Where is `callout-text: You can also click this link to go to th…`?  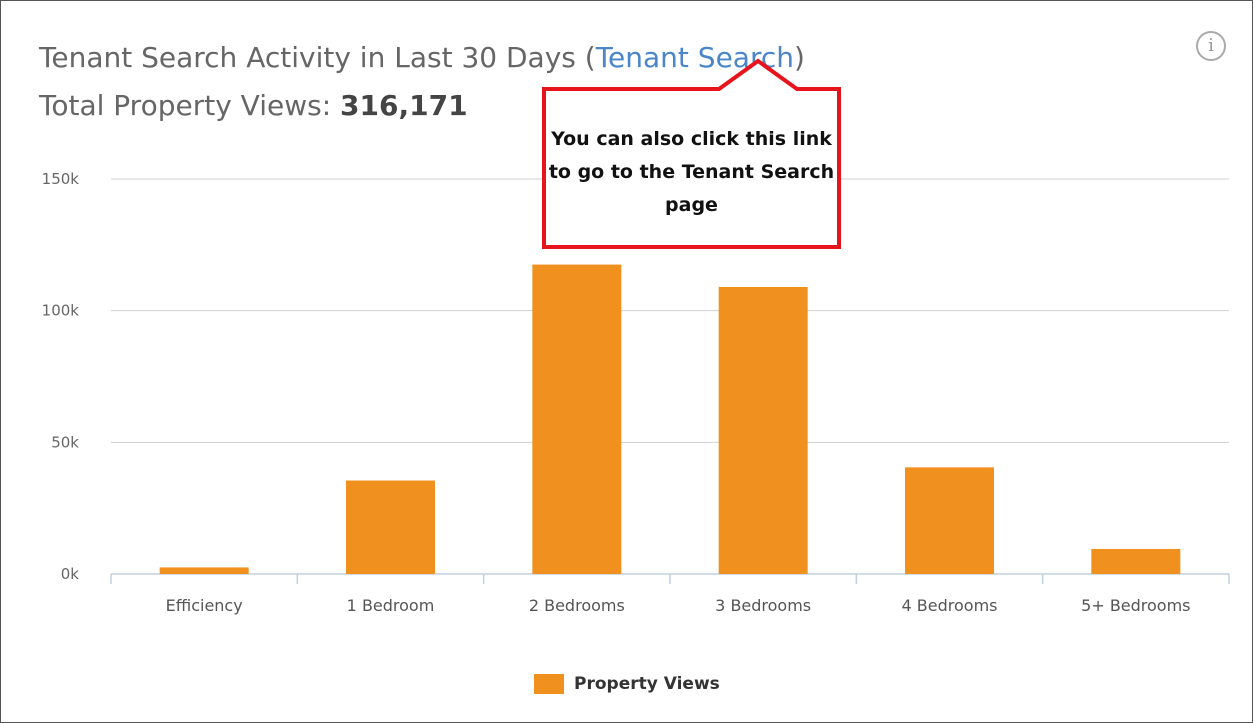
callout-text: You can also click this link to go to th… is located at coordinates (691, 172).